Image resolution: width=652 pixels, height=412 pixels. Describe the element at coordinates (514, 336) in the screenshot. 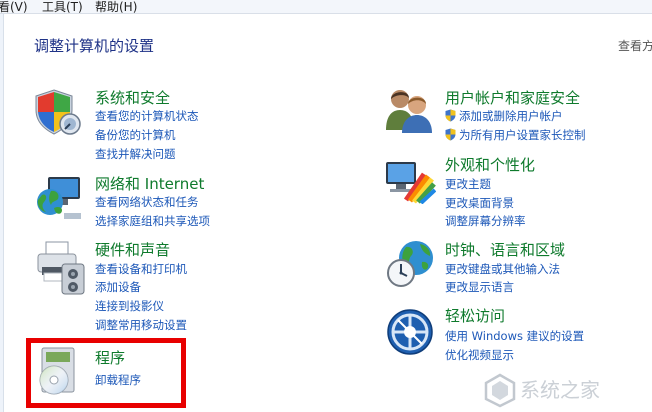

I see `link-recommended-settings: 使用 Windows 建议的设置` at that location.